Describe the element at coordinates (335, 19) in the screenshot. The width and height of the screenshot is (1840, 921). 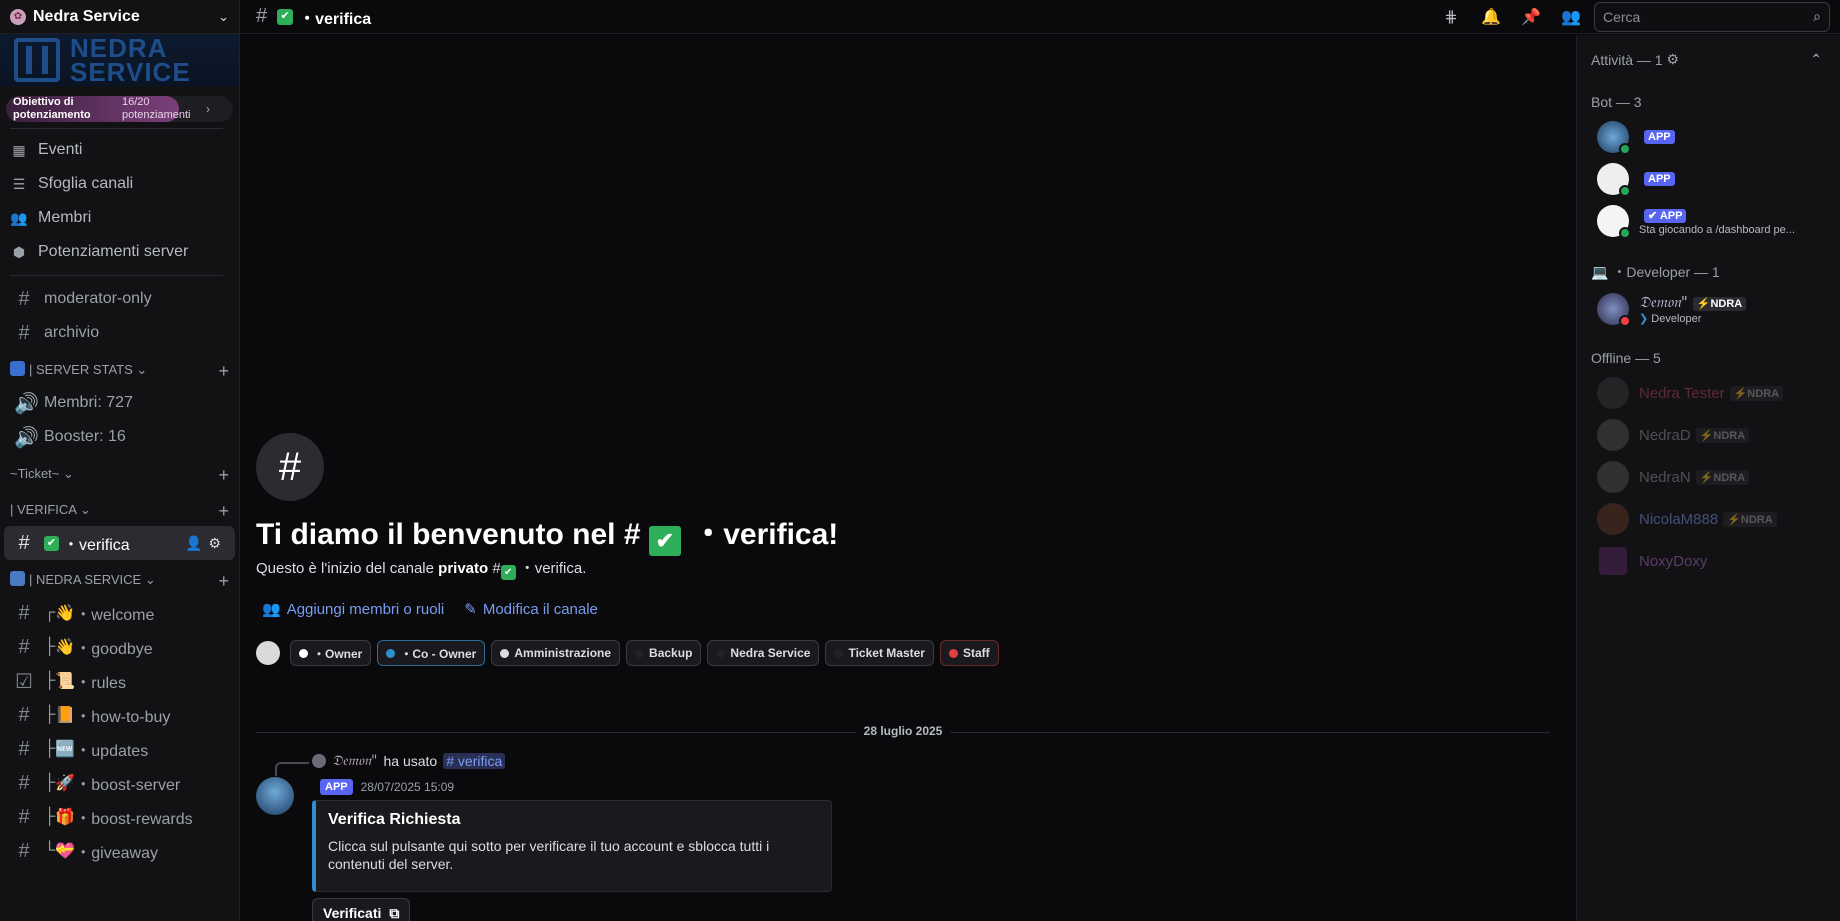
I see `channel-title: ・verifica` at that location.